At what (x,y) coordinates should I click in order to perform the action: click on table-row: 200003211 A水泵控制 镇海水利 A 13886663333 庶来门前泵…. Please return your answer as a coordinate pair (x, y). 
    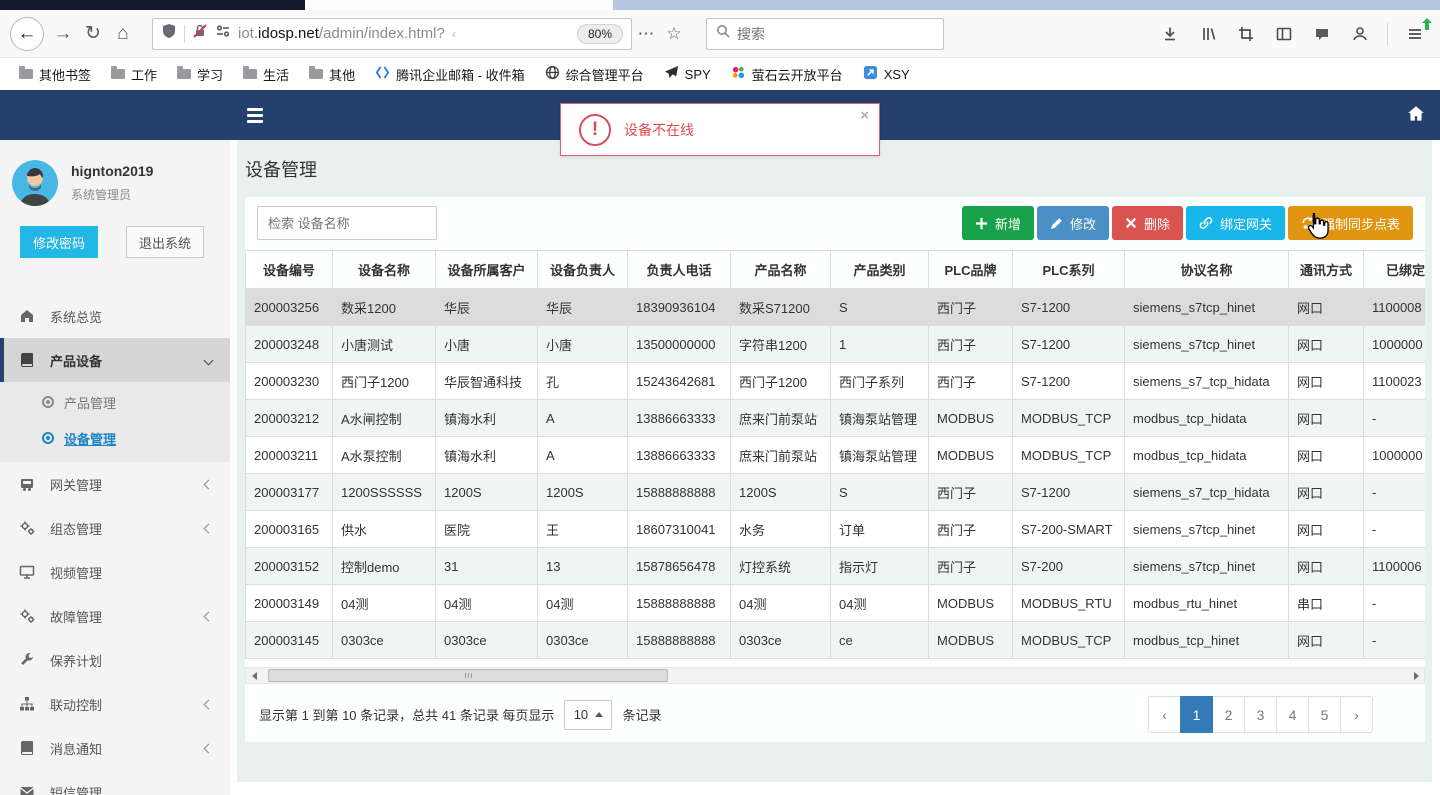
    Looking at the image, I should click on (835, 455).